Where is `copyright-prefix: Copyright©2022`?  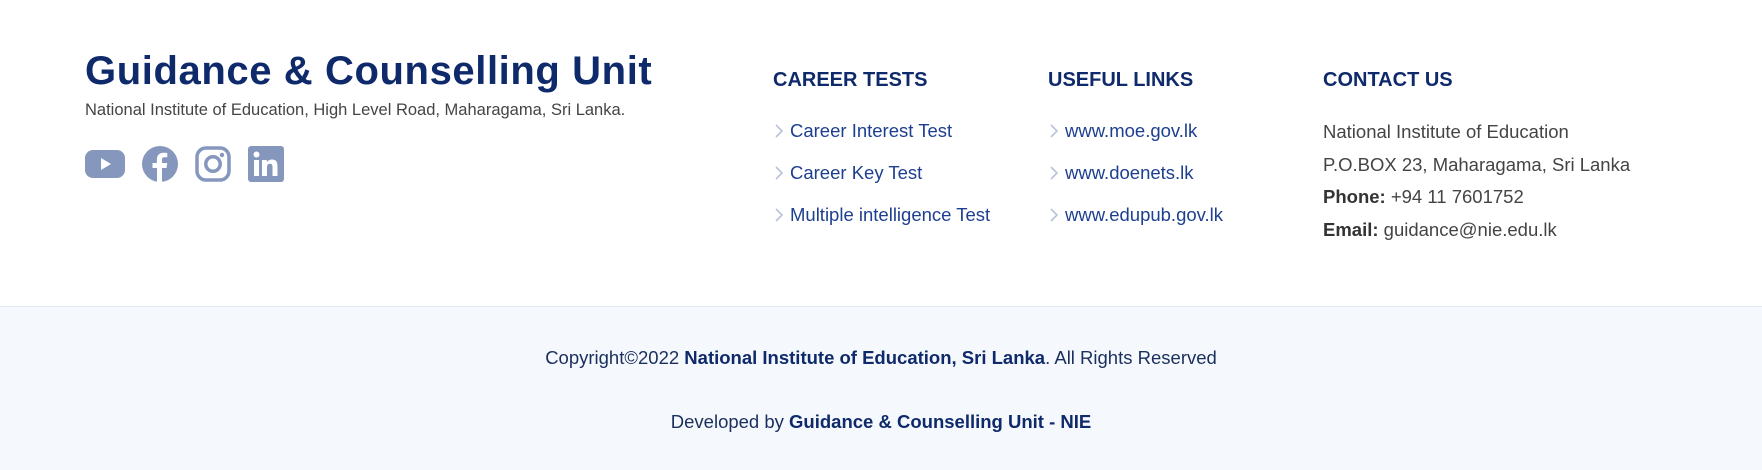 copyright-prefix: Copyright©2022 is located at coordinates (615, 357).